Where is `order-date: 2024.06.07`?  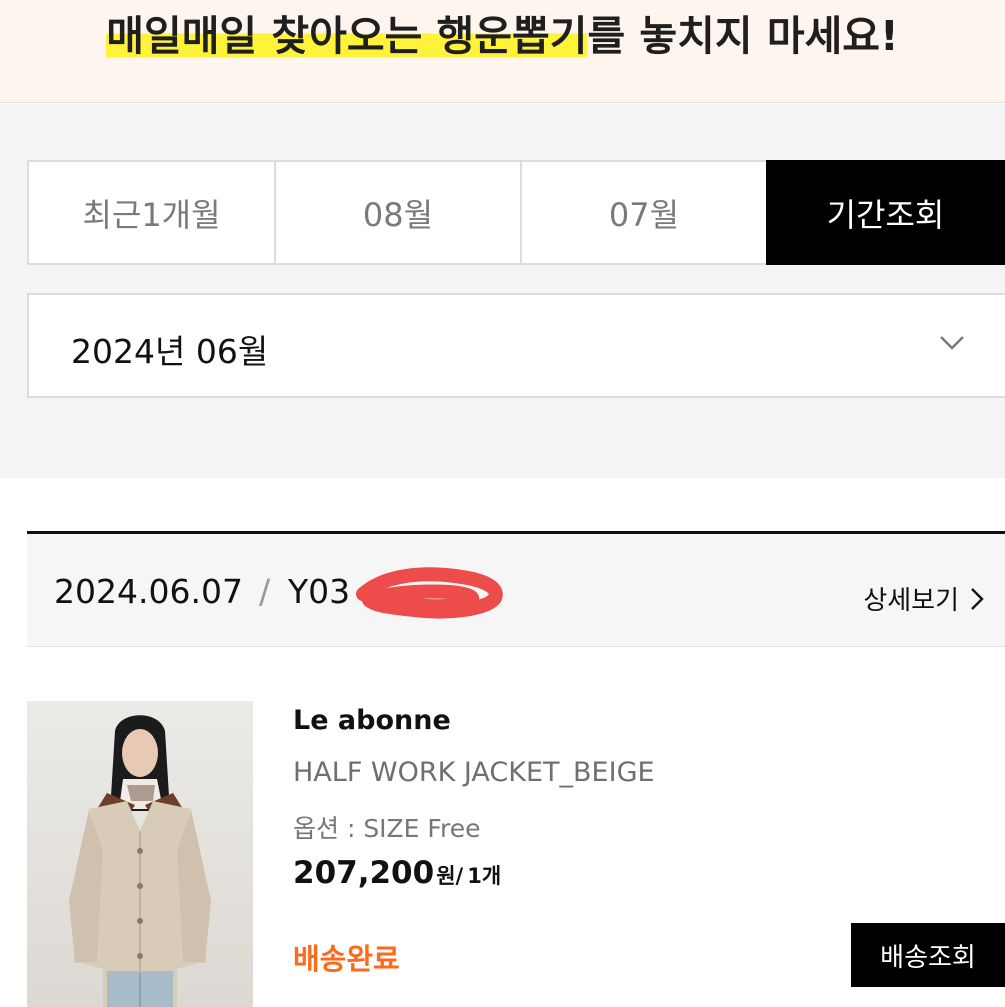 order-date: 2024.06.07 is located at coordinates (148, 591).